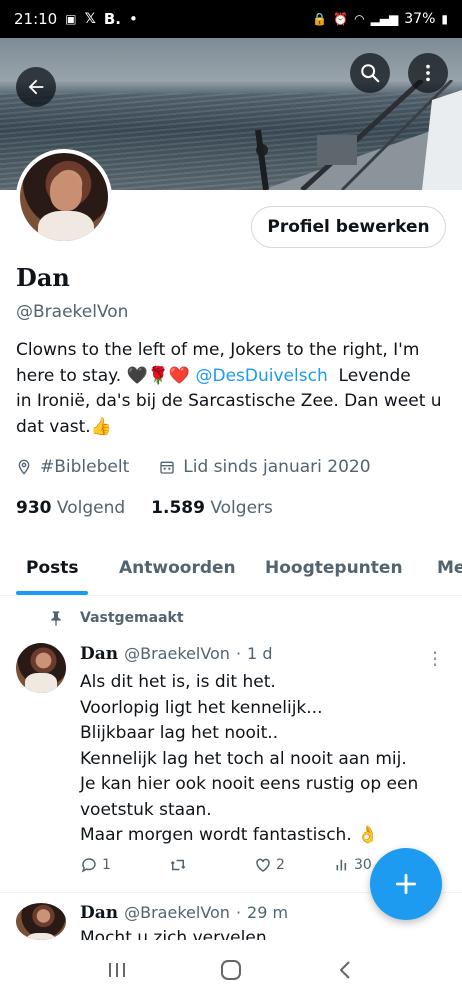 Image resolution: width=462 pixels, height=1000 pixels. Describe the element at coordinates (71, 375) in the screenshot. I see `bio-line-2-prefix: here to stay.` at that location.